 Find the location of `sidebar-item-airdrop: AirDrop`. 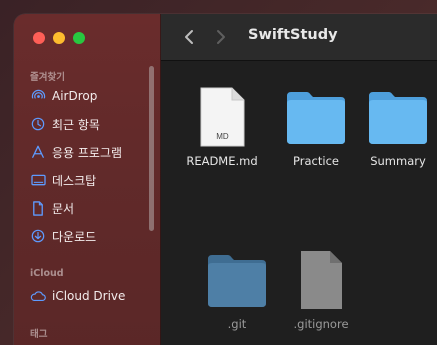

sidebar-item-airdrop: AirDrop is located at coordinates (87, 96).